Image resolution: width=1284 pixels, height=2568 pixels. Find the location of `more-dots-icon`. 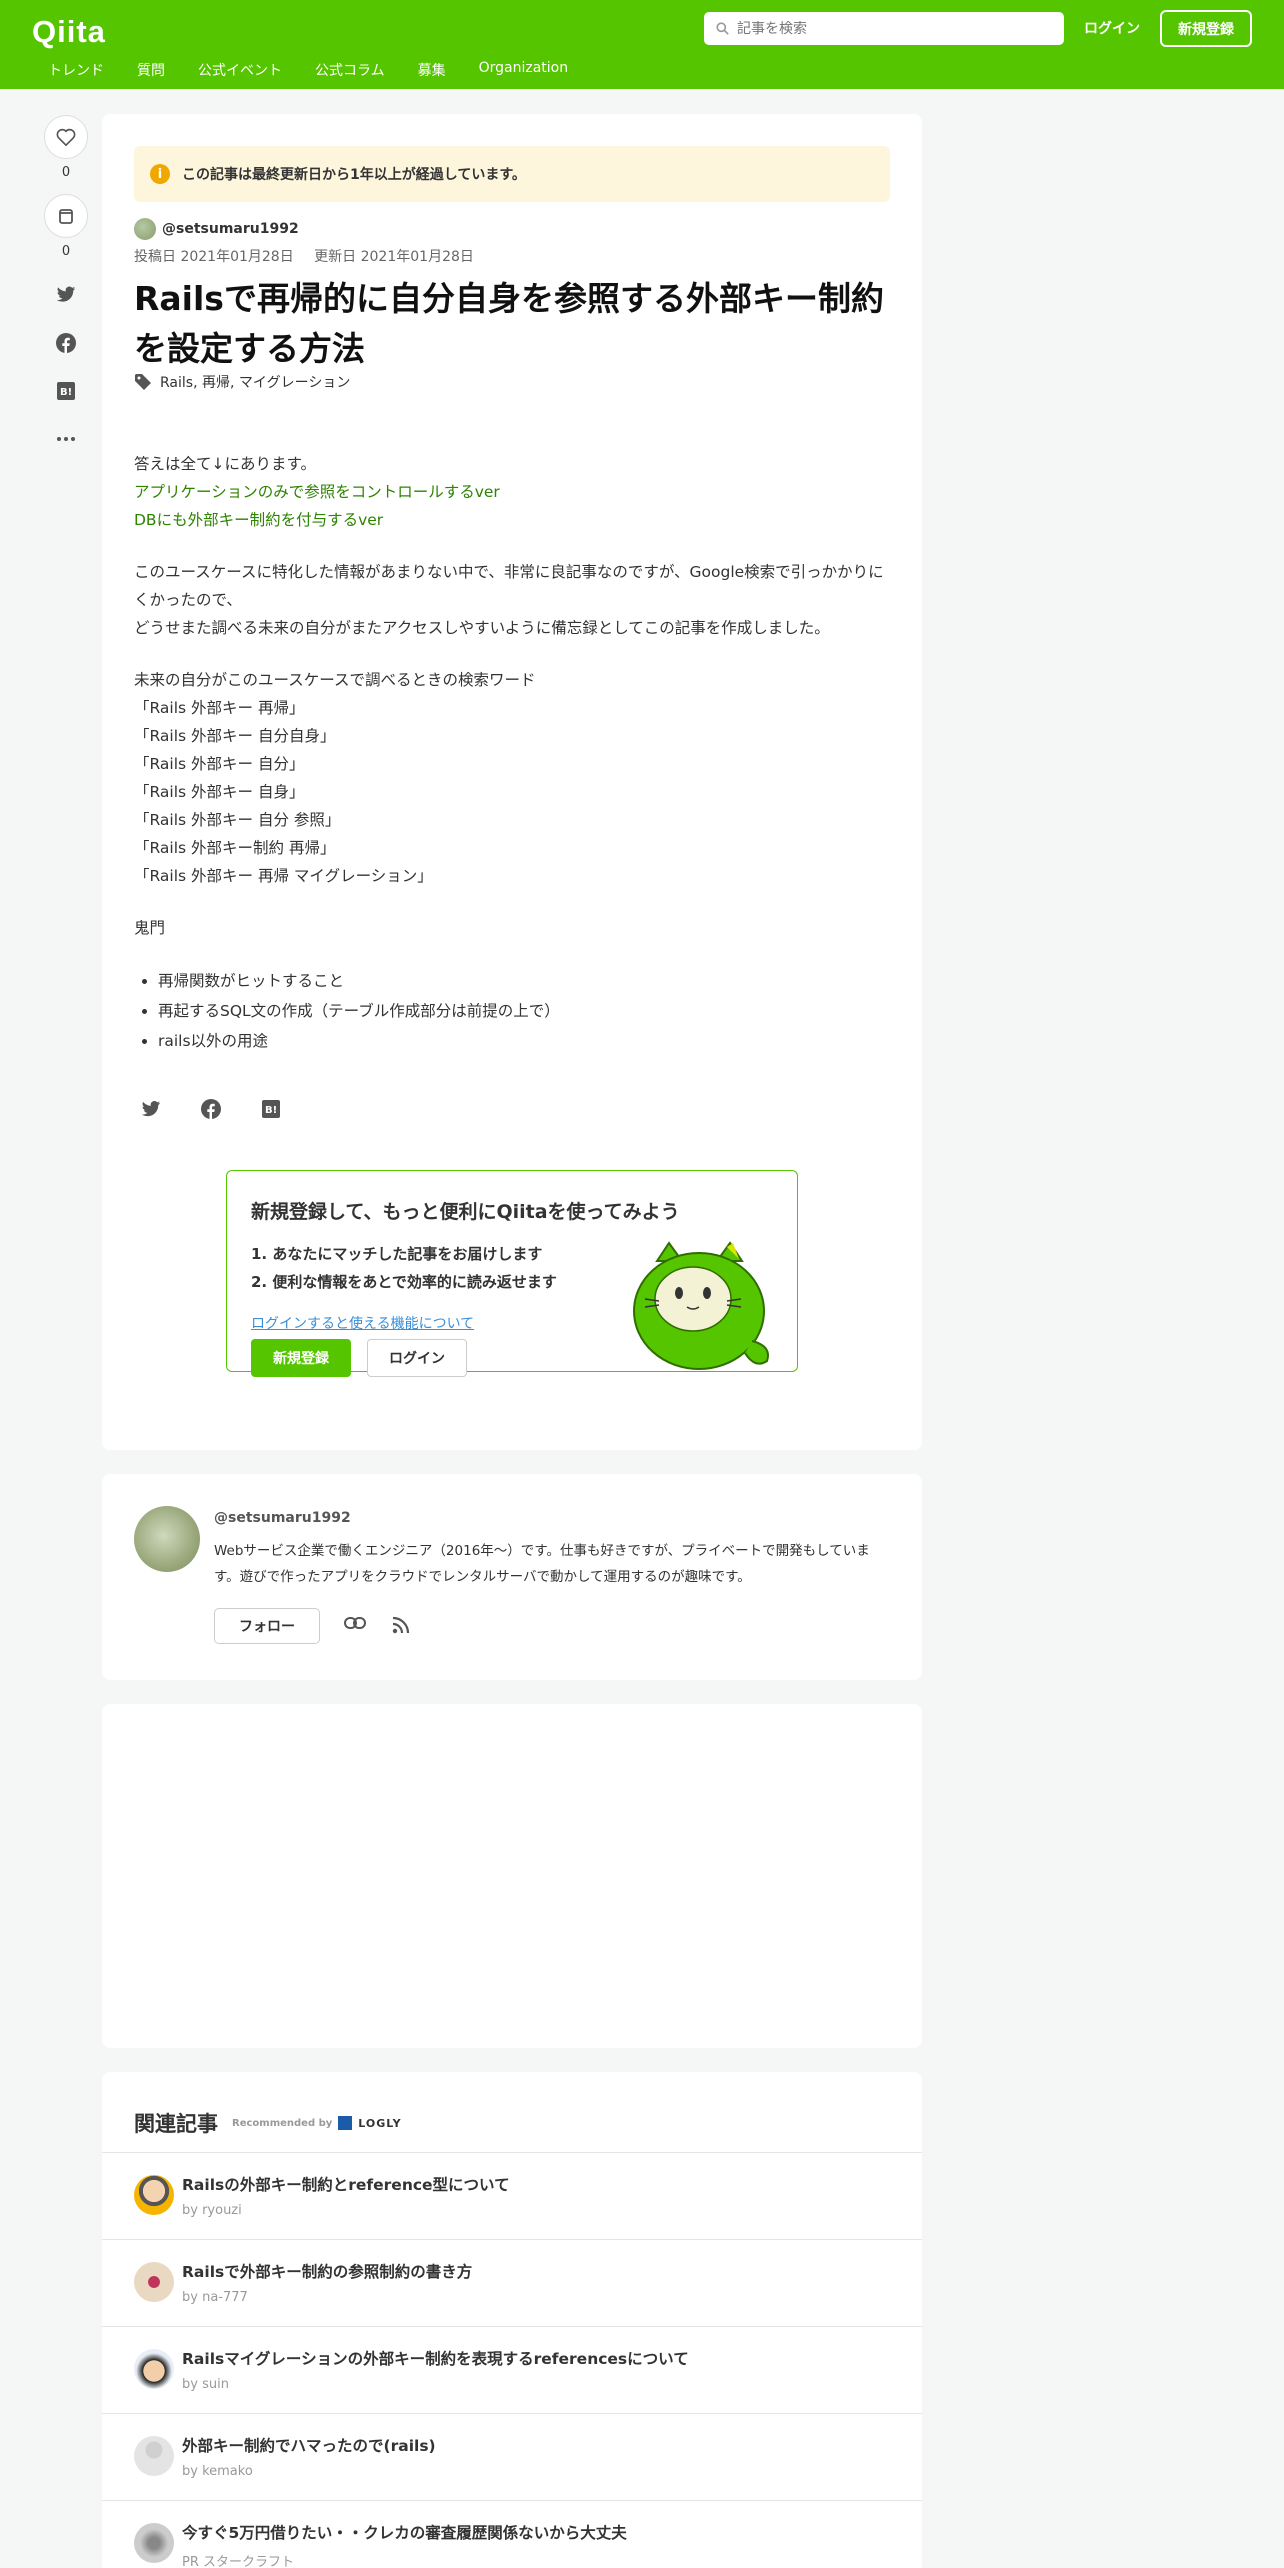

more-dots-icon is located at coordinates (66, 439).